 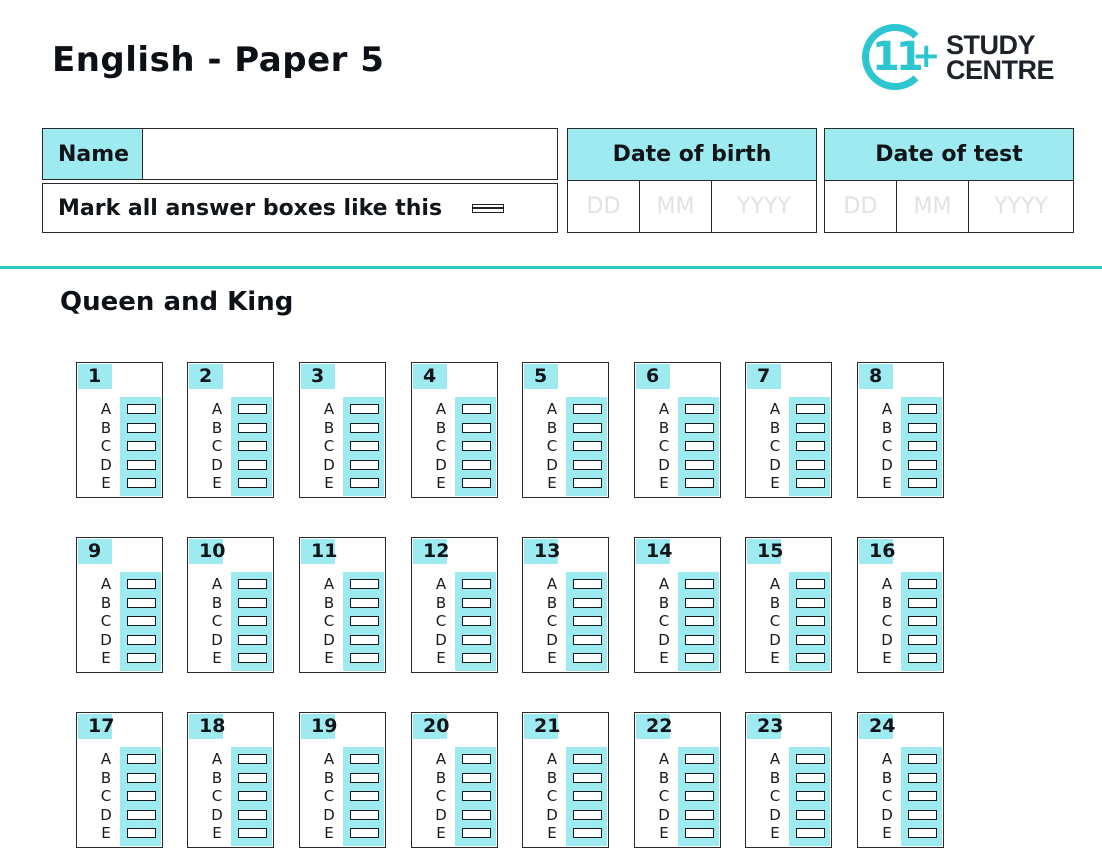 What do you see at coordinates (933, 206) in the screenshot?
I see `test-month-input` at bounding box center [933, 206].